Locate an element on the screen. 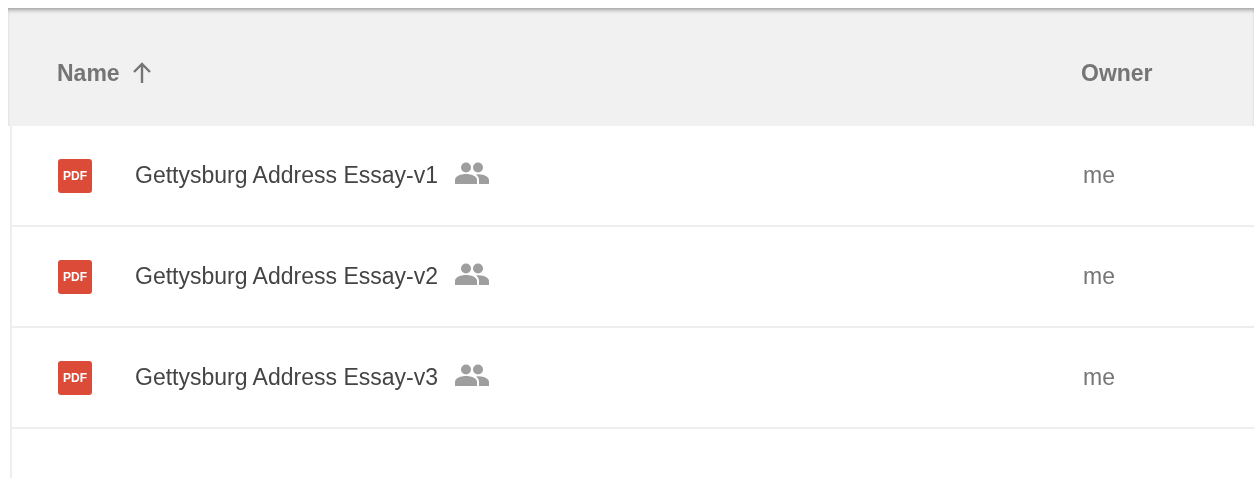  file-name: Gettysburg Address Essay-v1 is located at coordinates (286, 175).